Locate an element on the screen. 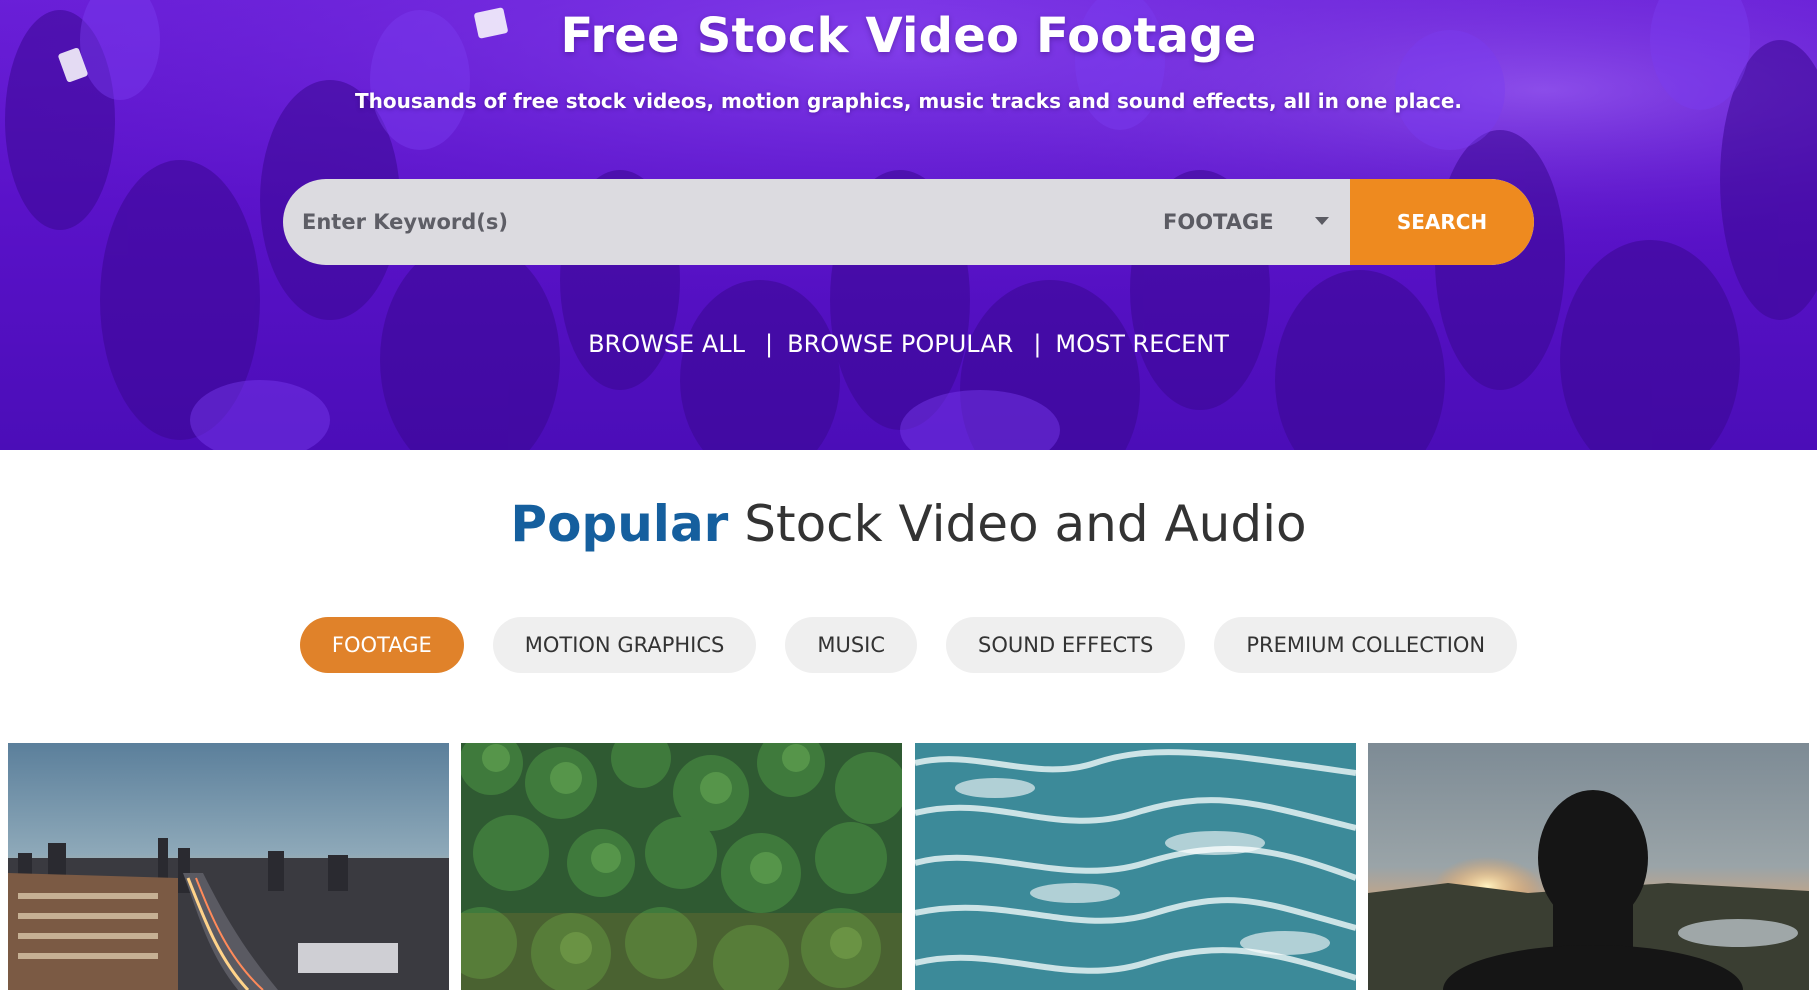 This screenshot has height=999, width=1817. city-highway-image is located at coordinates (228, 866).